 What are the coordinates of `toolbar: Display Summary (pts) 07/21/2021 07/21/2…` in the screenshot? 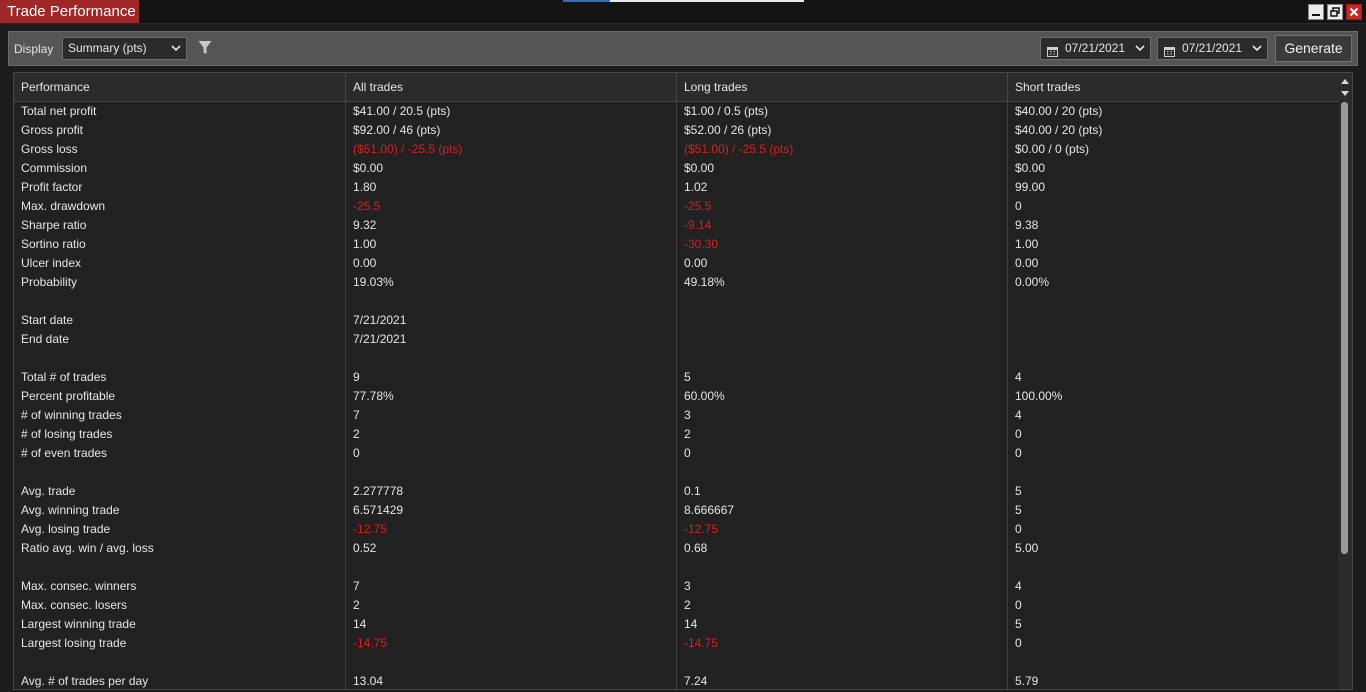 It's located at (683, 48).